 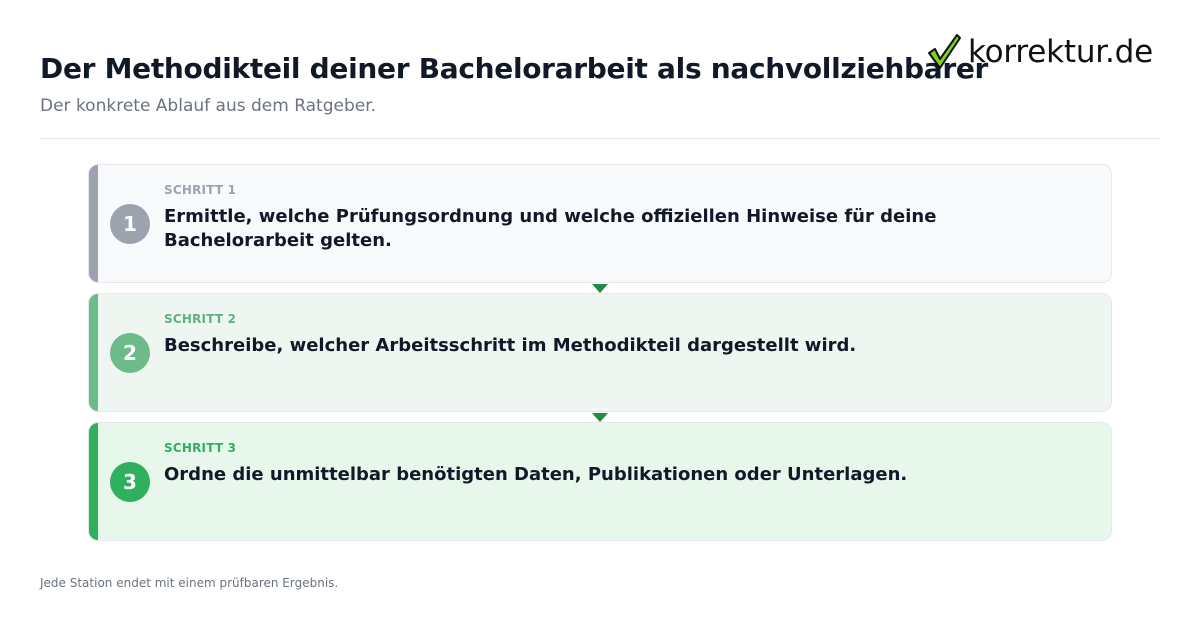 I want to click on step-label: SCHRITT 1, so click(x=200, y=190).